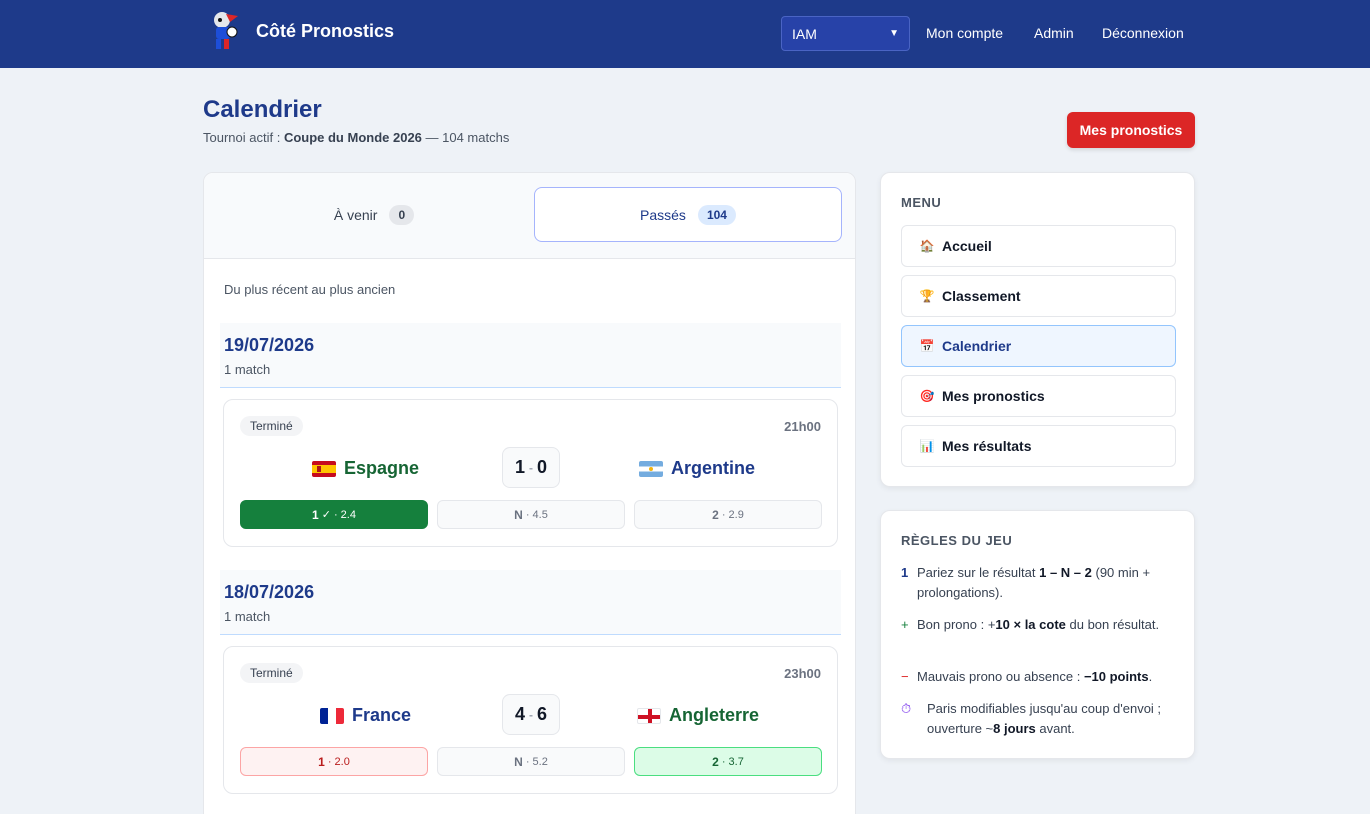  I want to click on tab-past: Passés 104, so click(688, 214).